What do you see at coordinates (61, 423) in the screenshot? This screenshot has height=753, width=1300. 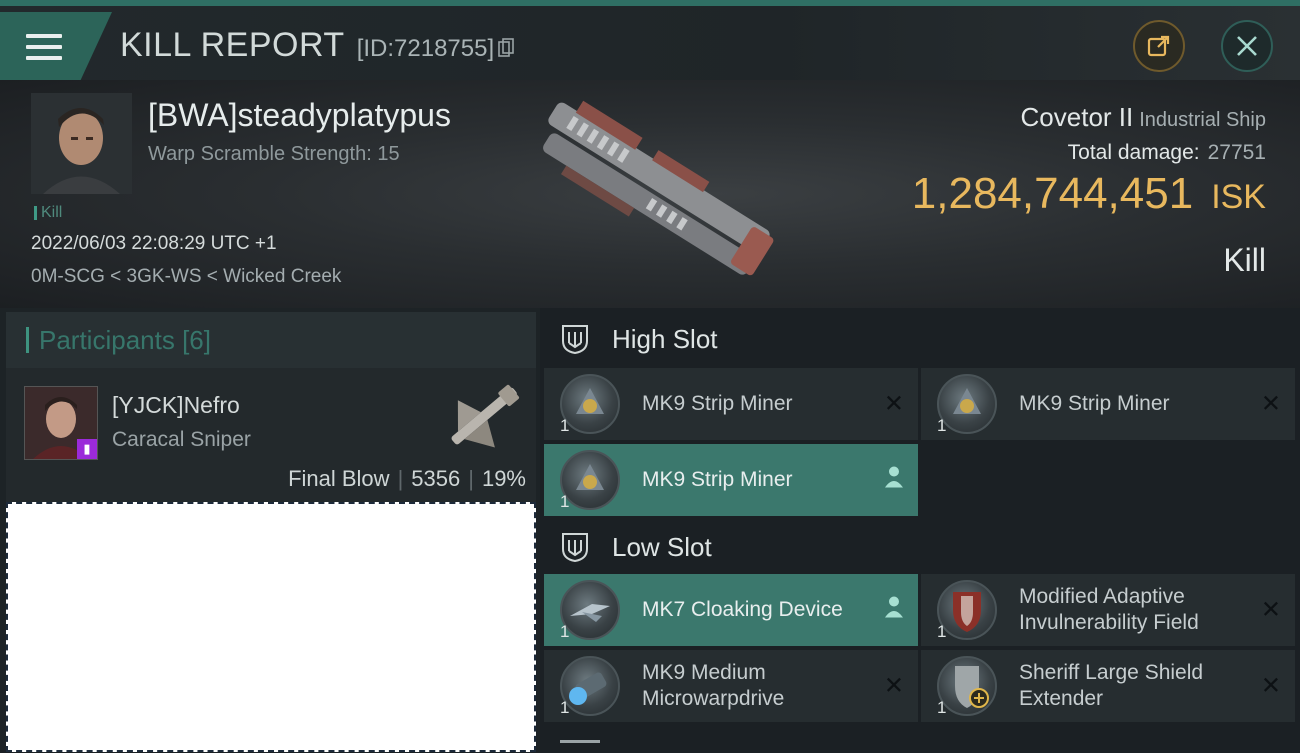 I see `participant-portrait: ▮` at bounding box center [61, 423].